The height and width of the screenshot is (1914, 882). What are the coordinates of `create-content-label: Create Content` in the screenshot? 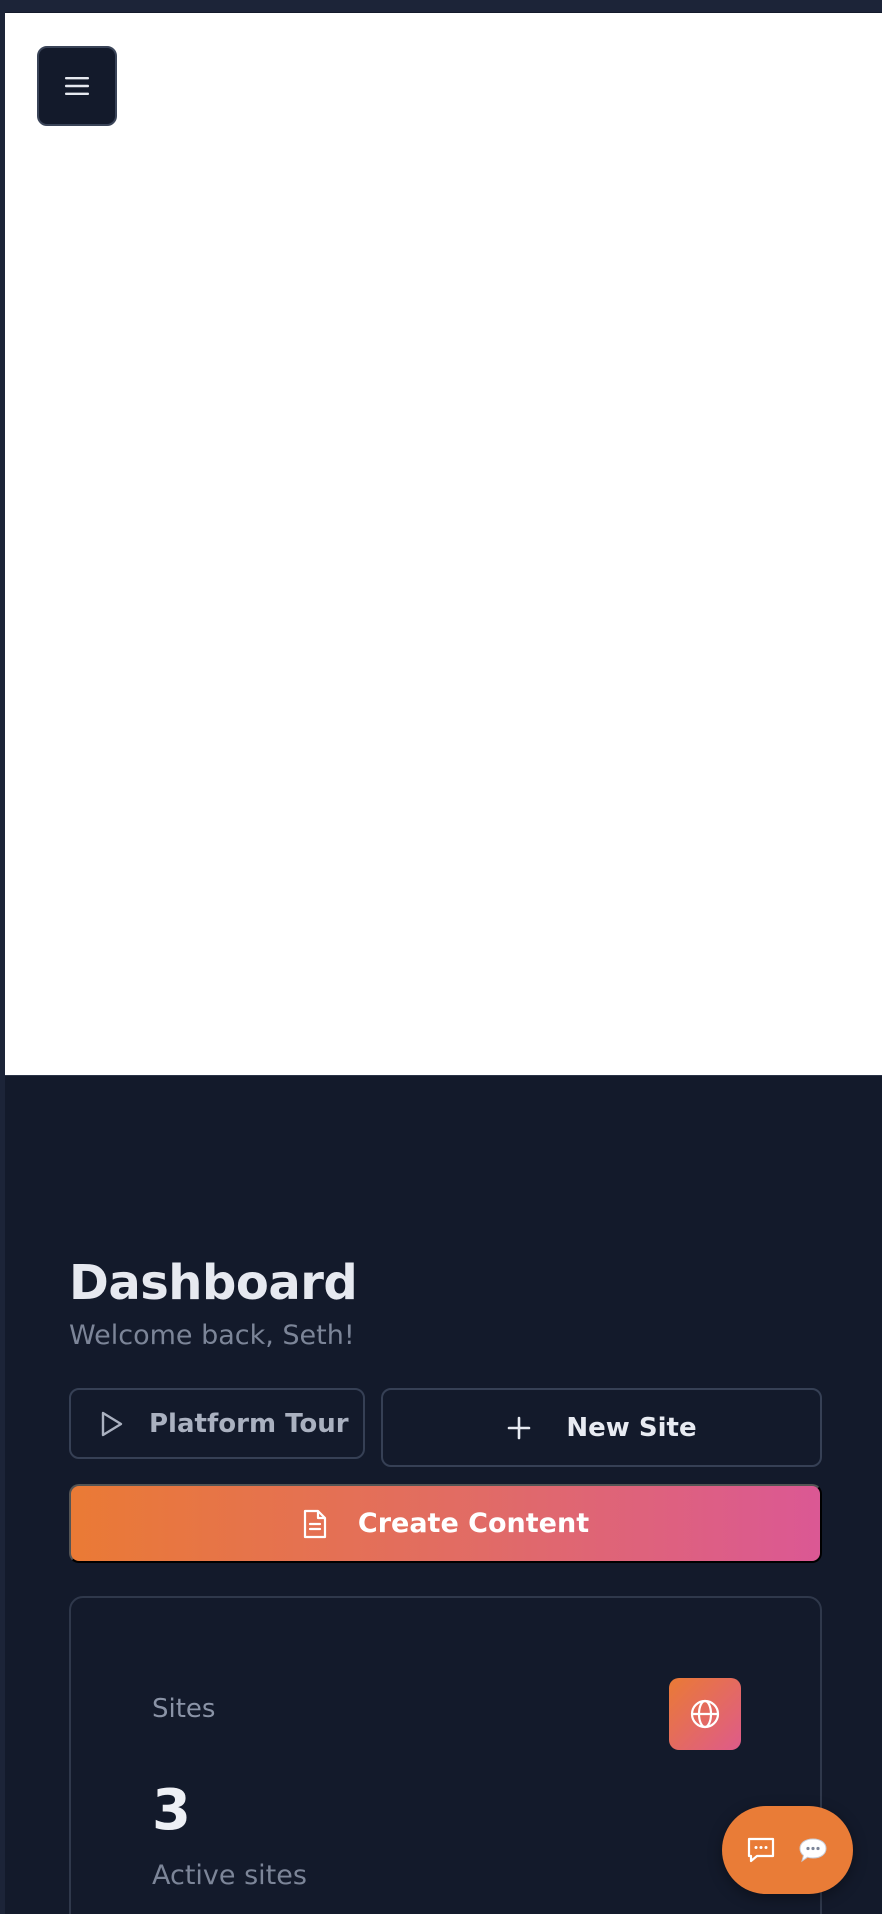 It's located at (473, 1523).